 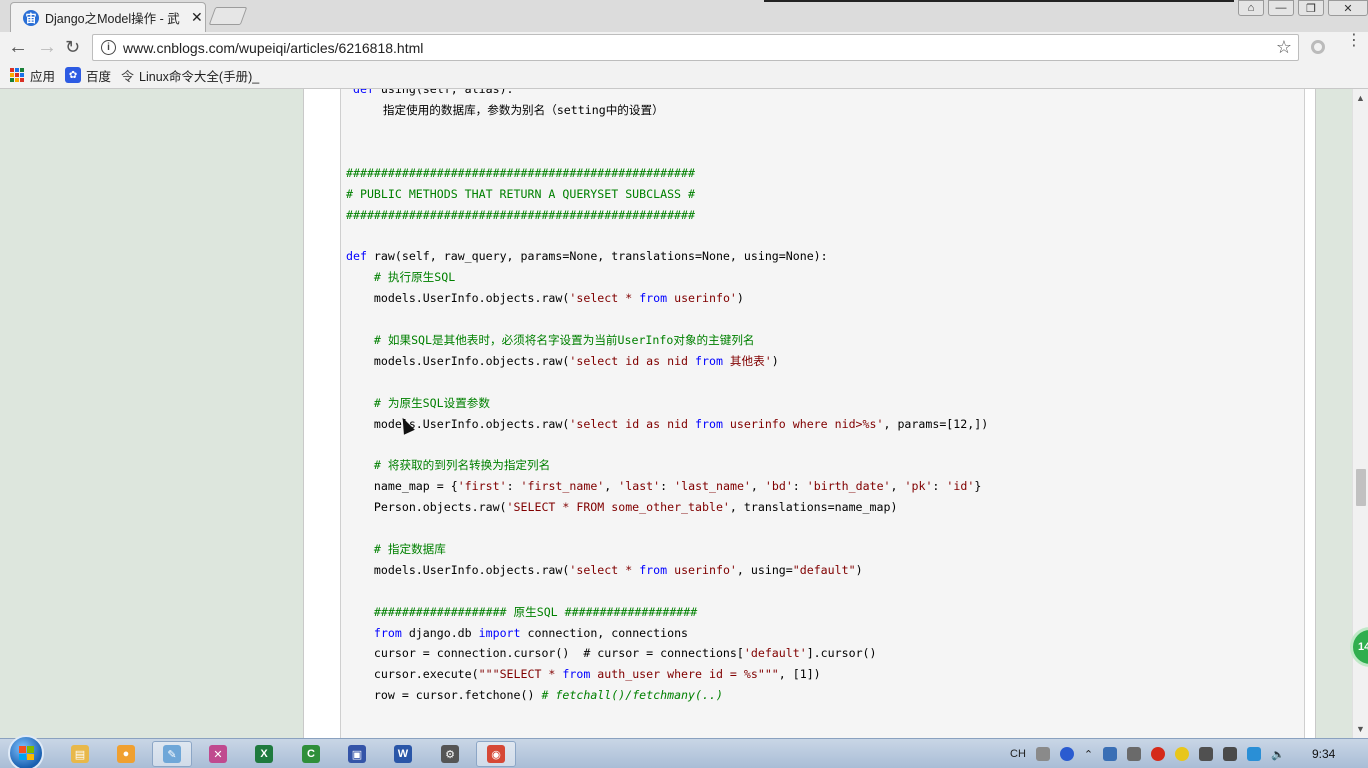 I want to click on code-line: 指定使用的数据库，参数为别名（setting中的设置）, so click(x=509, y=110).